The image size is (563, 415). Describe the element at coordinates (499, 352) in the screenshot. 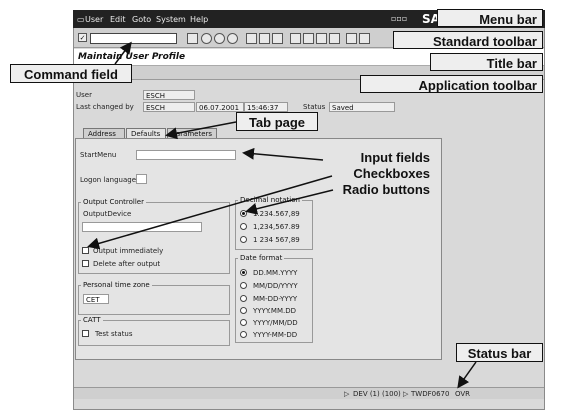

I see `callout-status-bar: Status bar` at that location.